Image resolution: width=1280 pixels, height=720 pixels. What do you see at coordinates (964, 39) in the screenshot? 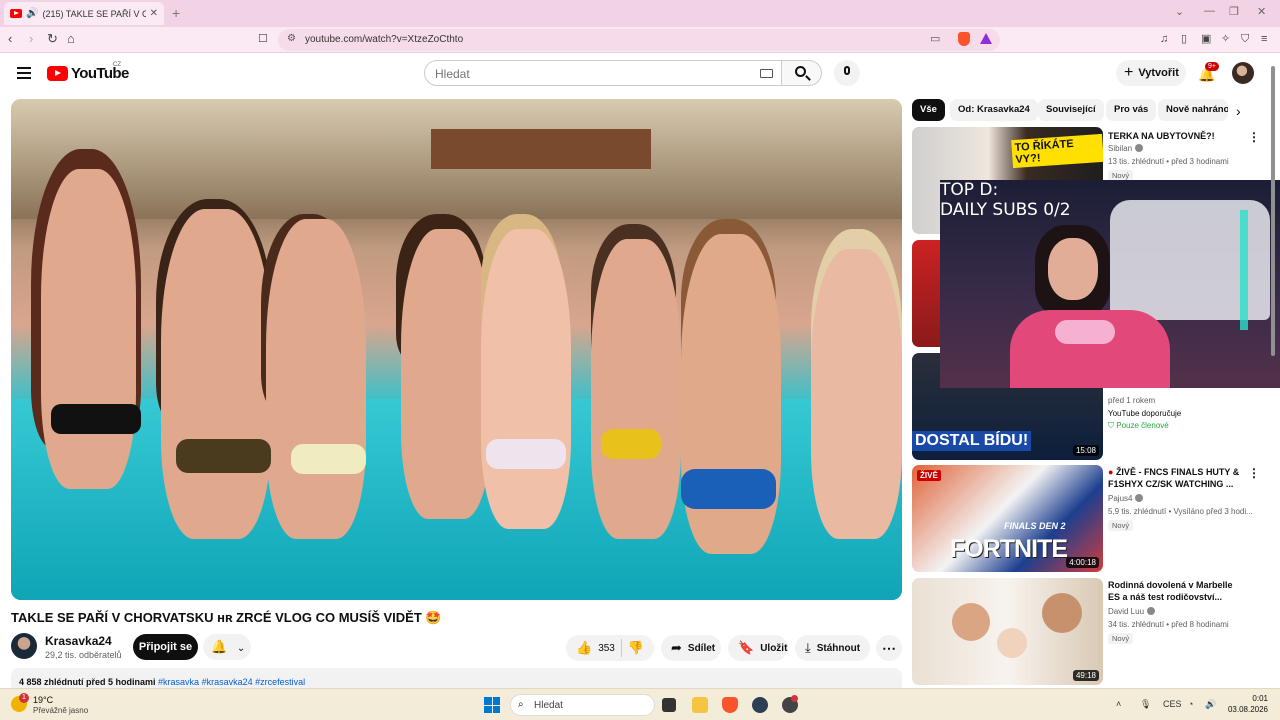
I see `brave-shield-icon` at bounding box center [964, 39].